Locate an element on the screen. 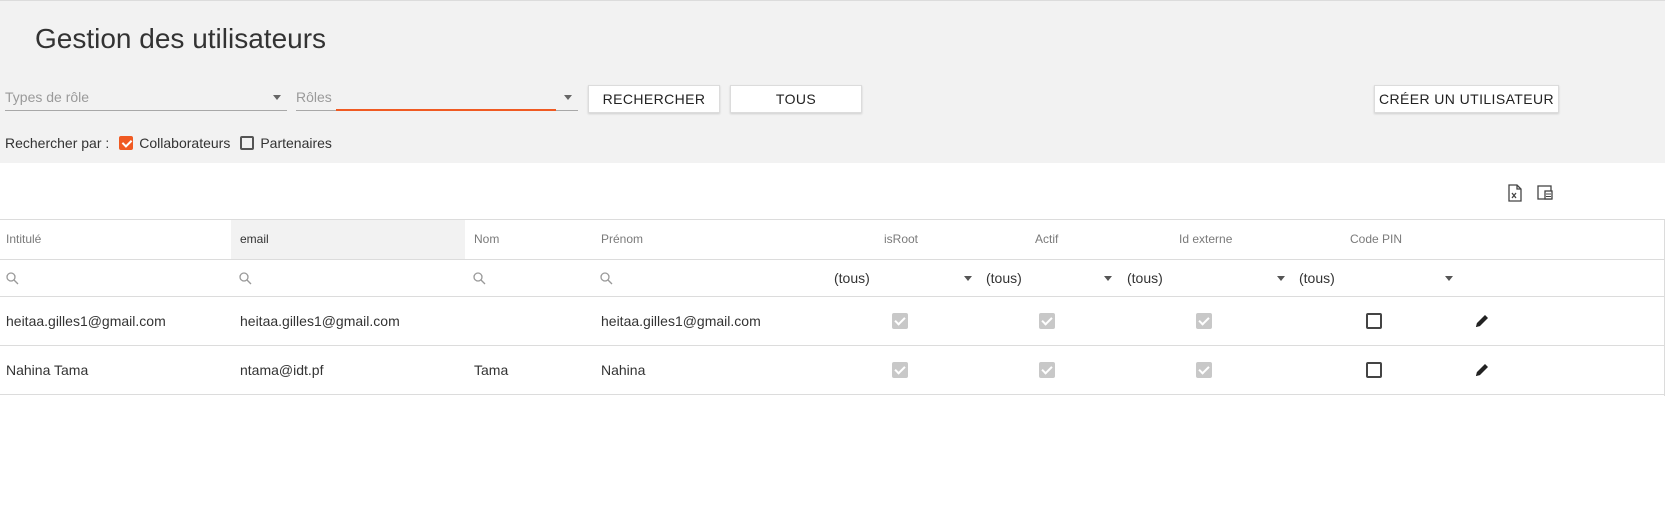 Image resolution: width=1665 pixels, height=520 pixels. column-header-email: email is located at coordinates (348, 239).